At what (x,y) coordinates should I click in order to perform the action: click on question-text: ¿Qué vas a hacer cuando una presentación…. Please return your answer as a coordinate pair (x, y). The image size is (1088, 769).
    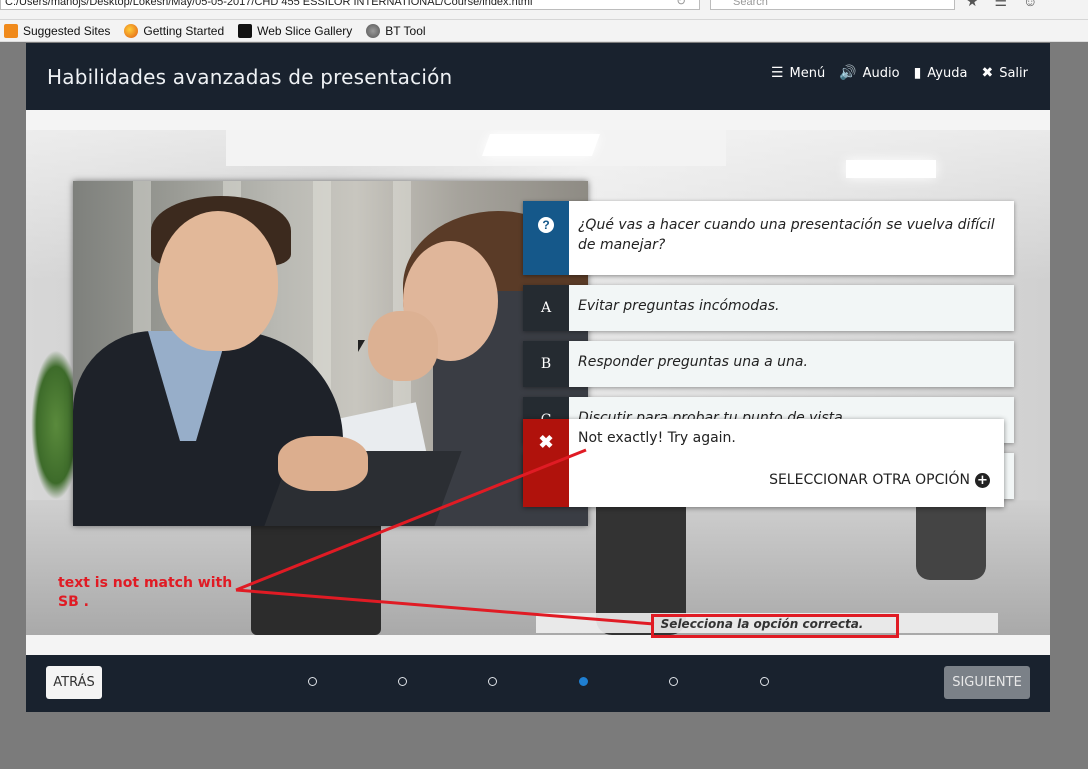
    Looking at the image, I should click on (786, 235).